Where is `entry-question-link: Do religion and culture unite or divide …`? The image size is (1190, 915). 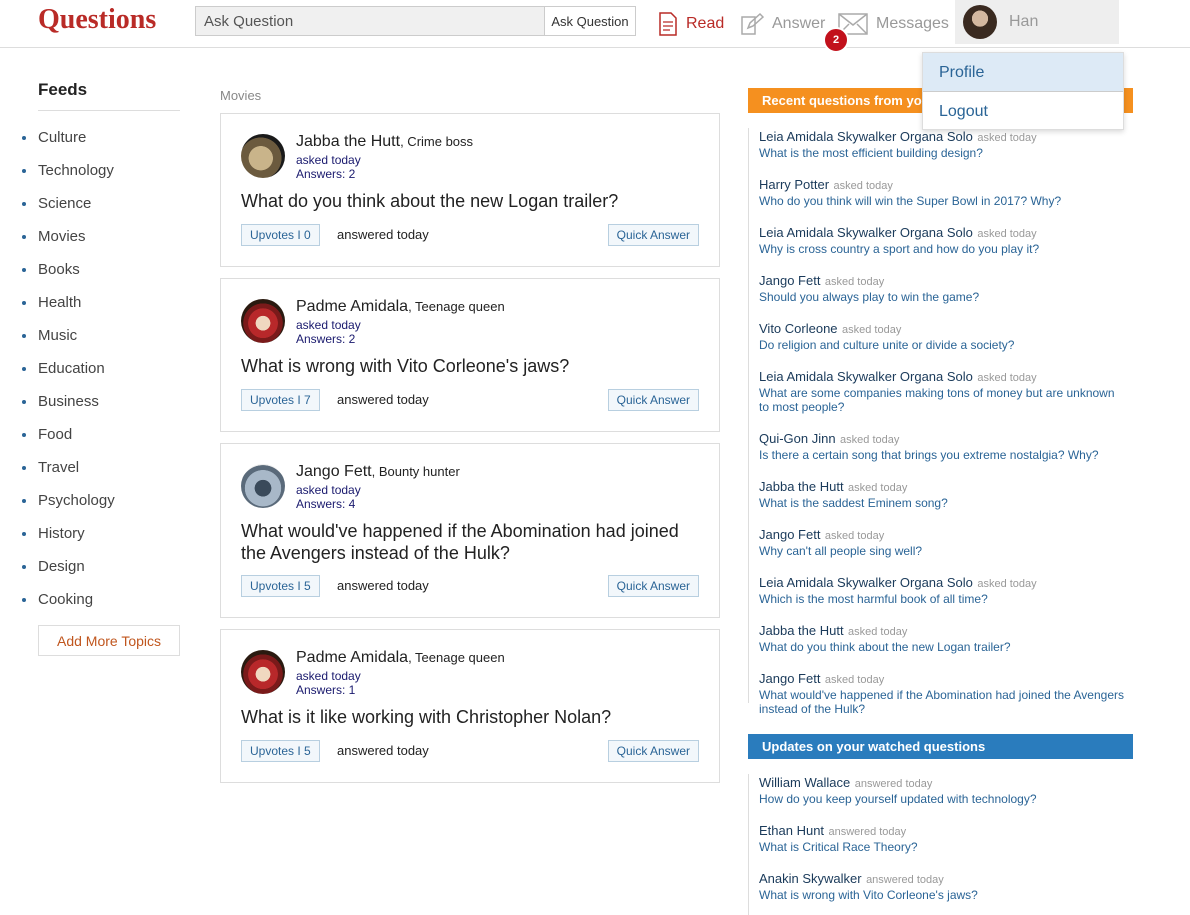 entry-question-link: Do religion and culture unite or divide … is located at coordinates (941, 345).